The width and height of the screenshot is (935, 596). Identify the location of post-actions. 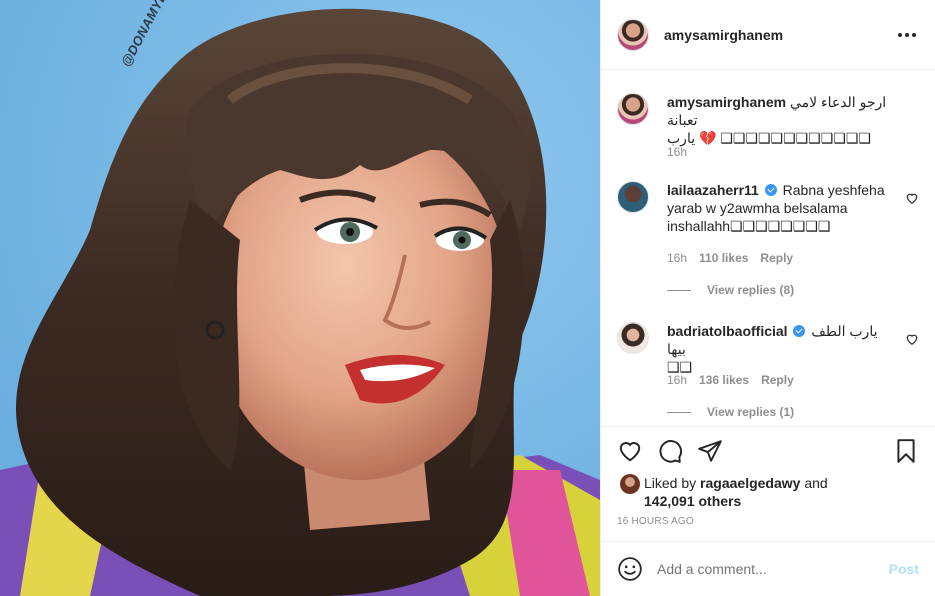
(768, 451).